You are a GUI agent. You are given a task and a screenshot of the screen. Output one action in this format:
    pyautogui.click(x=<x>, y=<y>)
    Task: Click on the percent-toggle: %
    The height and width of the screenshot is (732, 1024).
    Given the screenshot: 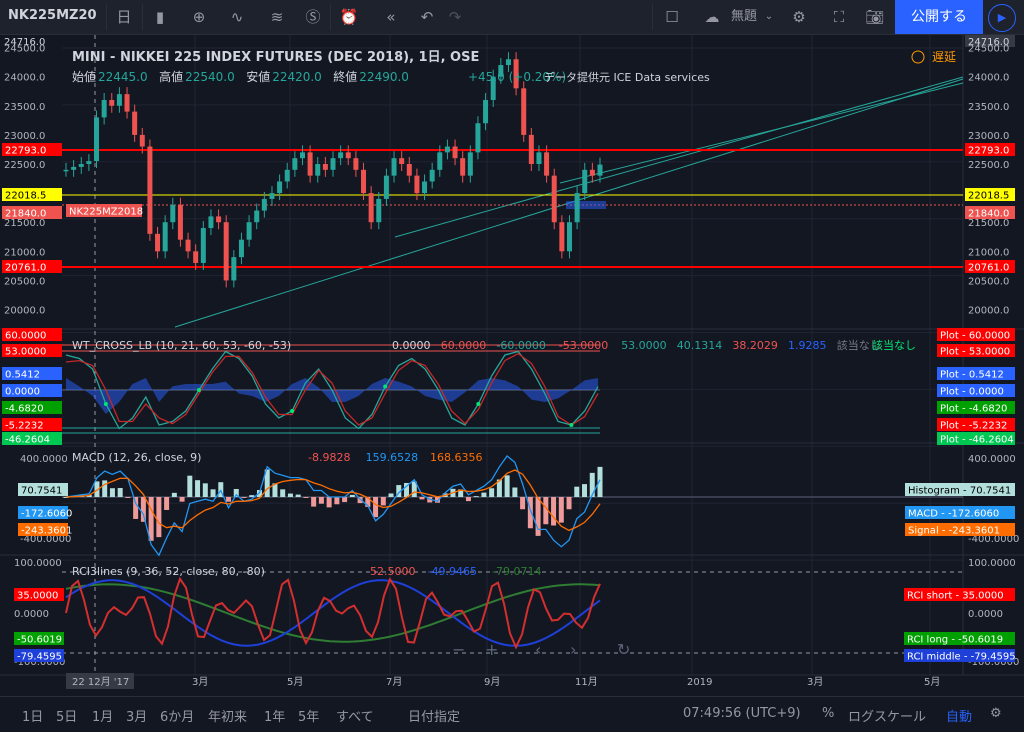 What is the action you would take?
    pyautogui.click(x=828, y=713)
    